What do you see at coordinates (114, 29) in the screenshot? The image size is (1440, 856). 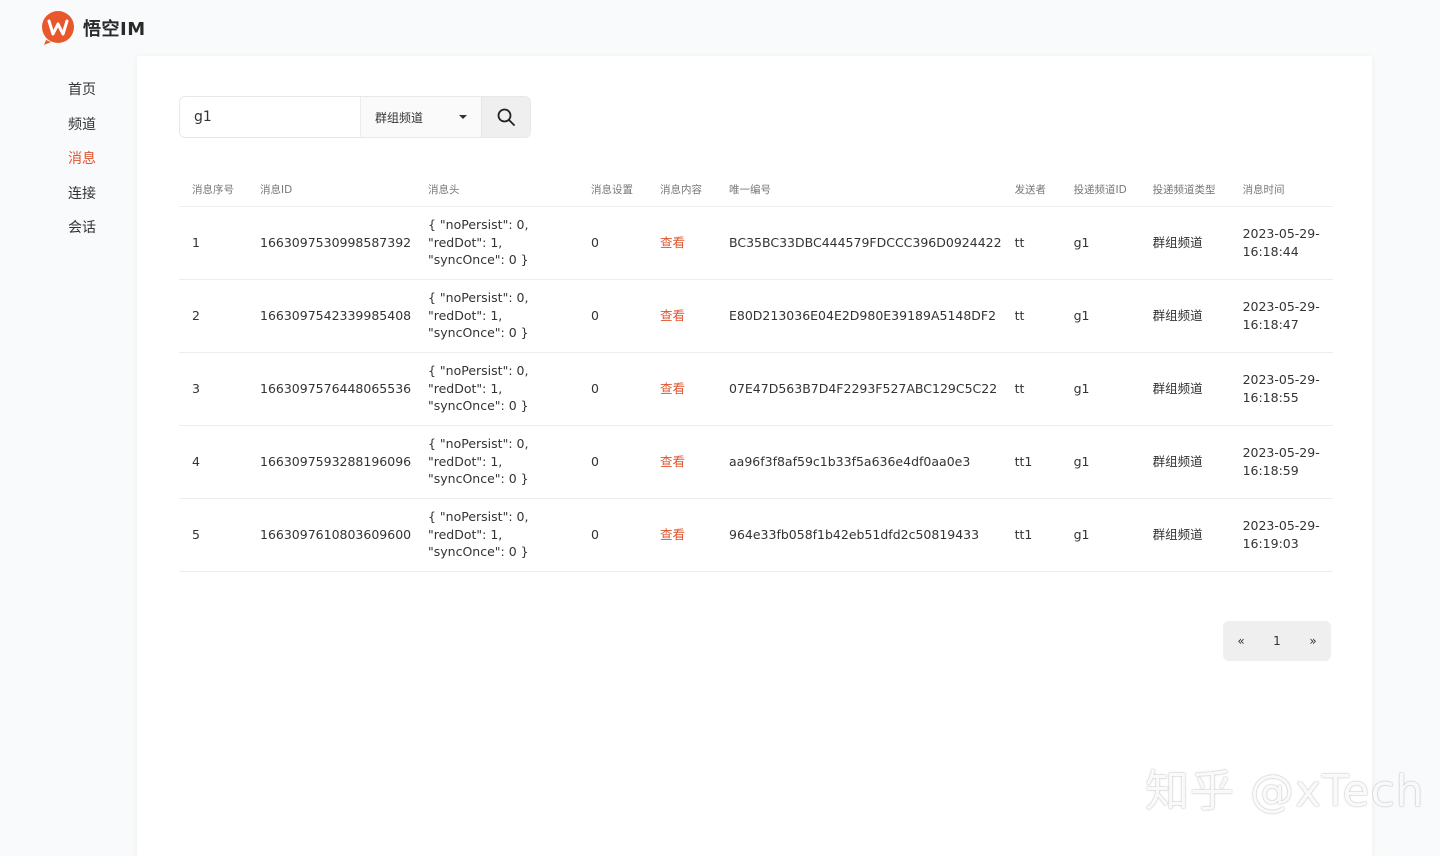 I see `app-name: 悟空IM` at bounding box center [114, 29].